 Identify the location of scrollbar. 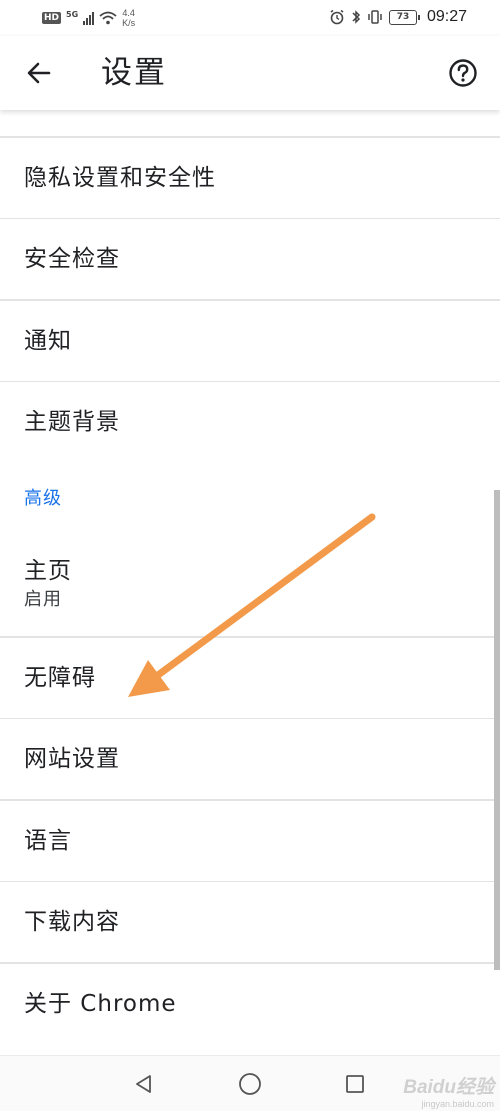
(497, 730).